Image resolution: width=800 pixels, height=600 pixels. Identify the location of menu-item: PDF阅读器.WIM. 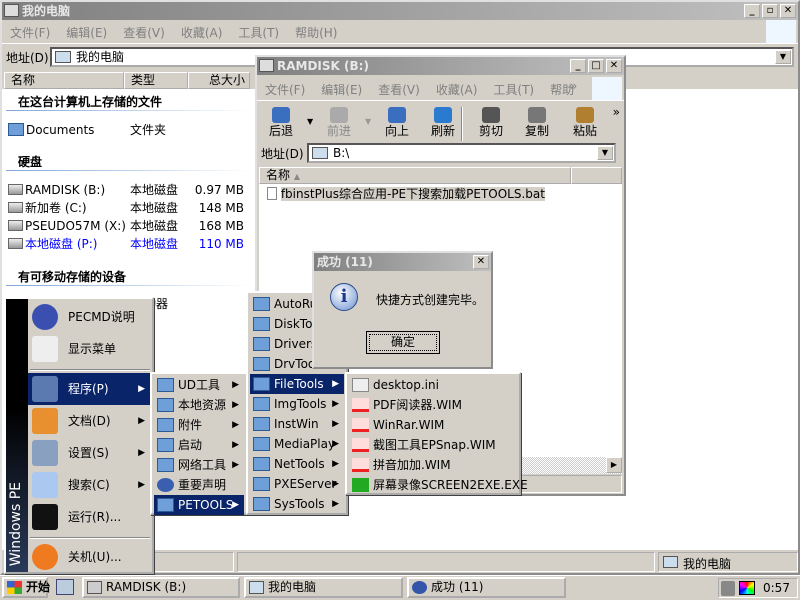
(433, 405).